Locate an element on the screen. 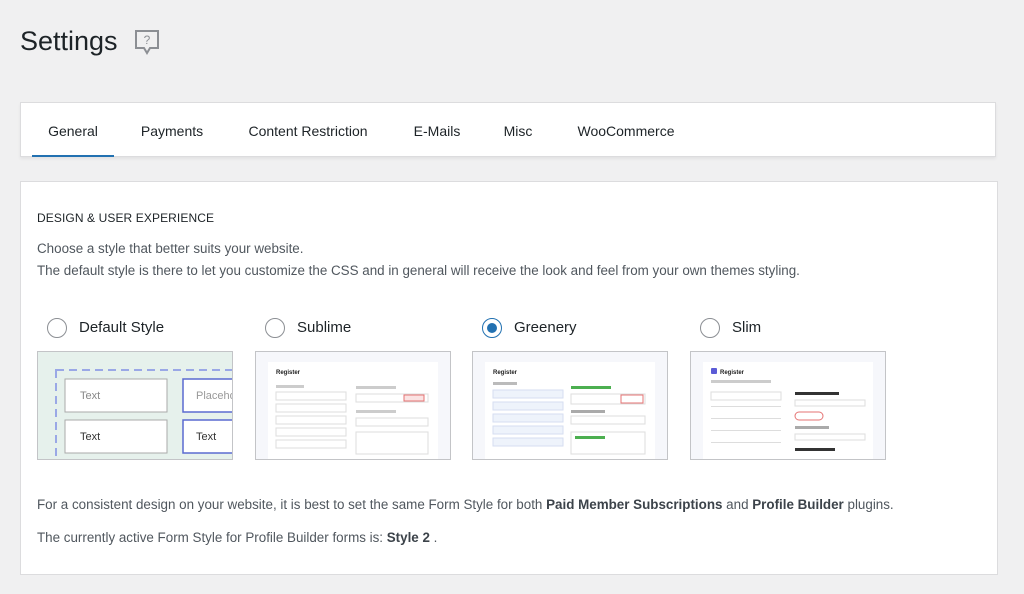 The image size is (1024, 594). greenery-style-preview: Register is located at coordinates (570, 405).